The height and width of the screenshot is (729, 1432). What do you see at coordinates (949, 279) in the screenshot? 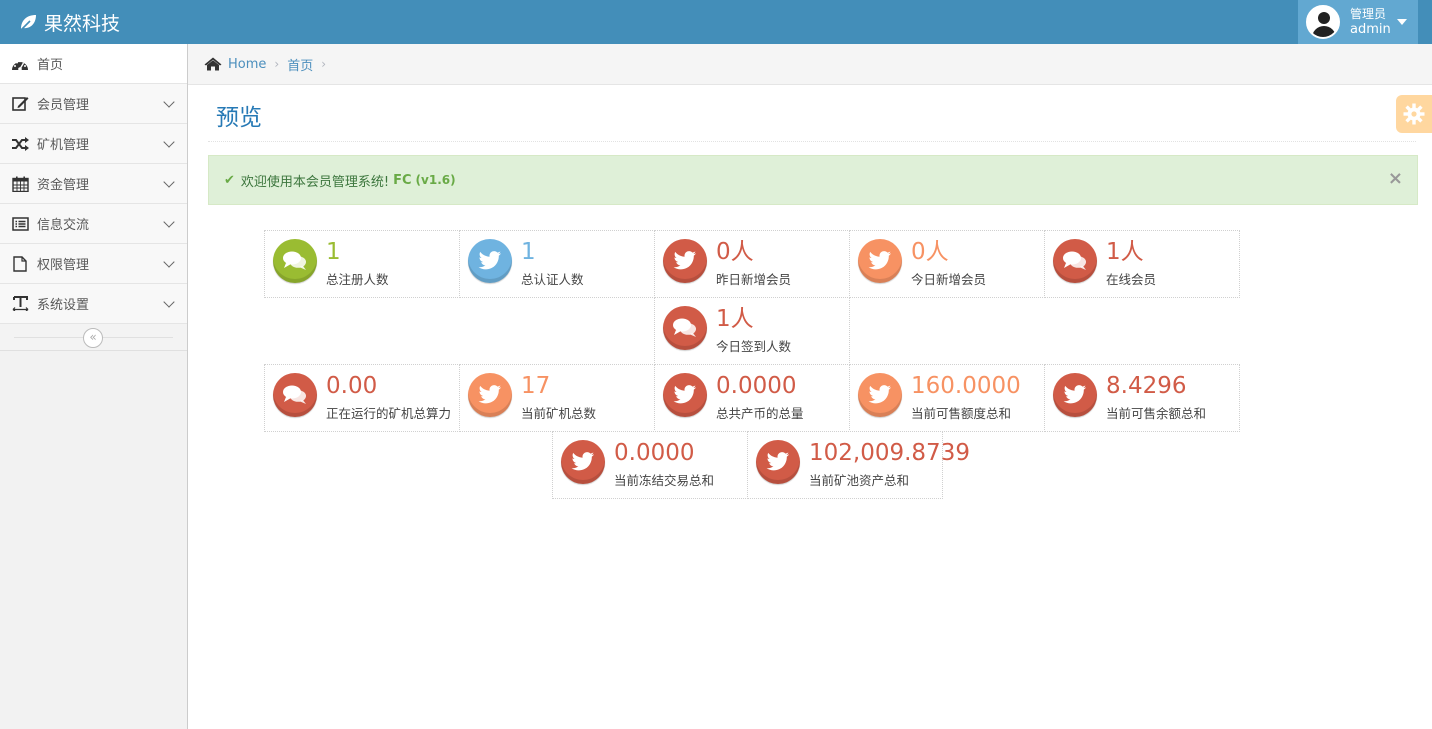
I see `infobox-label: 今日新增会员` at bounding box center [949, 279].